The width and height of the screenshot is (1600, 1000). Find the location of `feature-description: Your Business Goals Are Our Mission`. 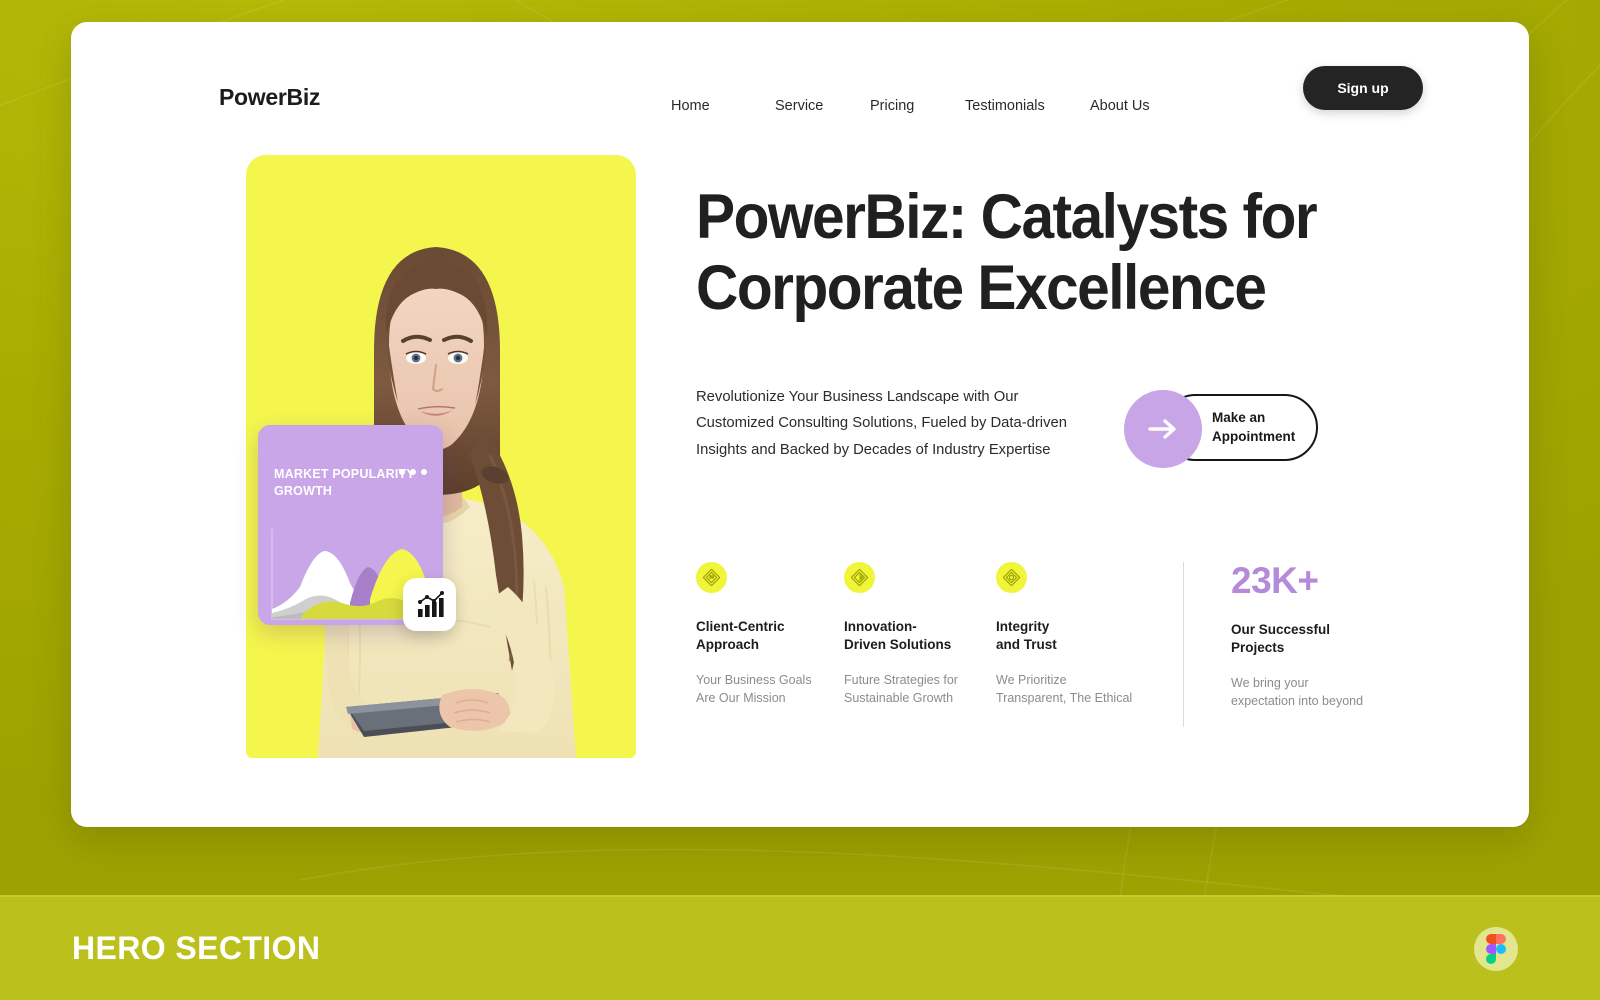

feature-description: Your Business Goals Are Our Mission is located at coordinates (754, 688).